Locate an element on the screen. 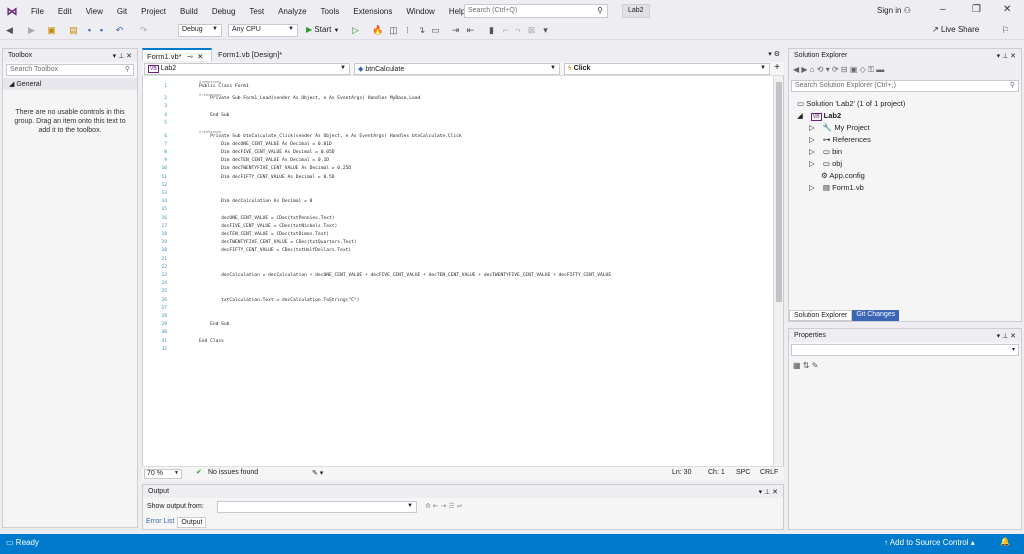  code-line: decTEN_CENT_VALUE = CDec(txtDimes.Text) is located at coordinates (264, 234).